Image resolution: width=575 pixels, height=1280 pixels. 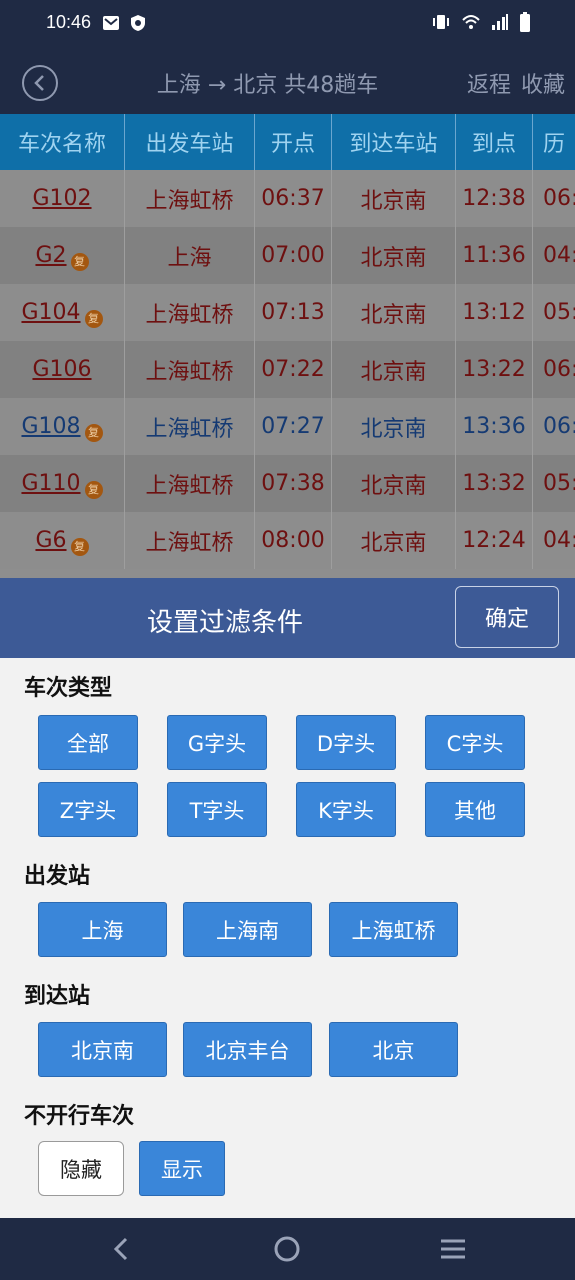 What do you see at coordinates (481, 24) in the screenshot?
I see `status-right-icons` at bounding box center [481, 24].